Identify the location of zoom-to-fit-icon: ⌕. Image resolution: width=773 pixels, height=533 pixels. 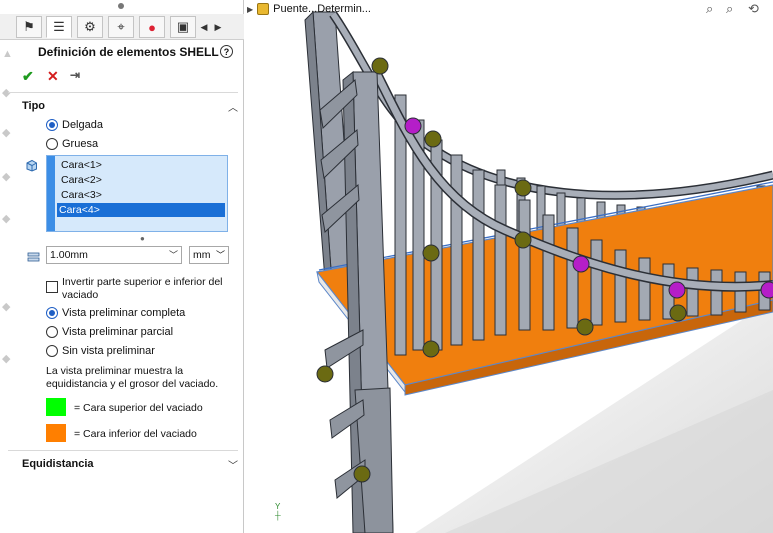
(709, 9).